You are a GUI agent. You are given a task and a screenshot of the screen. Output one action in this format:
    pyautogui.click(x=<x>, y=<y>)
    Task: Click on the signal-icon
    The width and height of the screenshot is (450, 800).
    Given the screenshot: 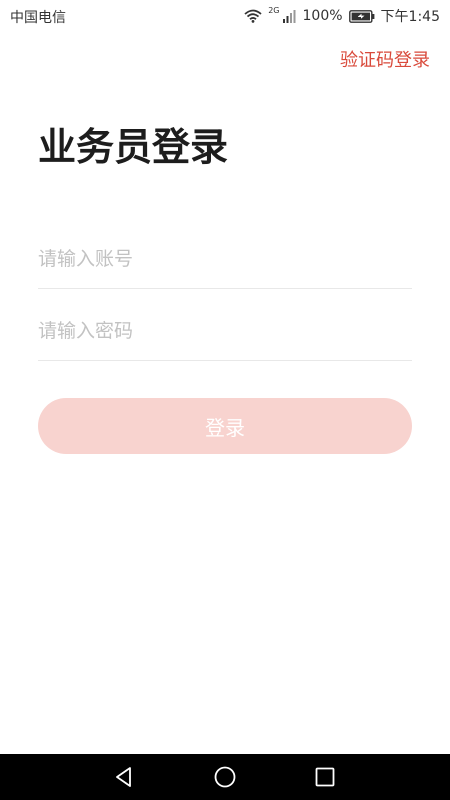 What is the action you would take?
    pyautogui.click(x=289, y=16)
    